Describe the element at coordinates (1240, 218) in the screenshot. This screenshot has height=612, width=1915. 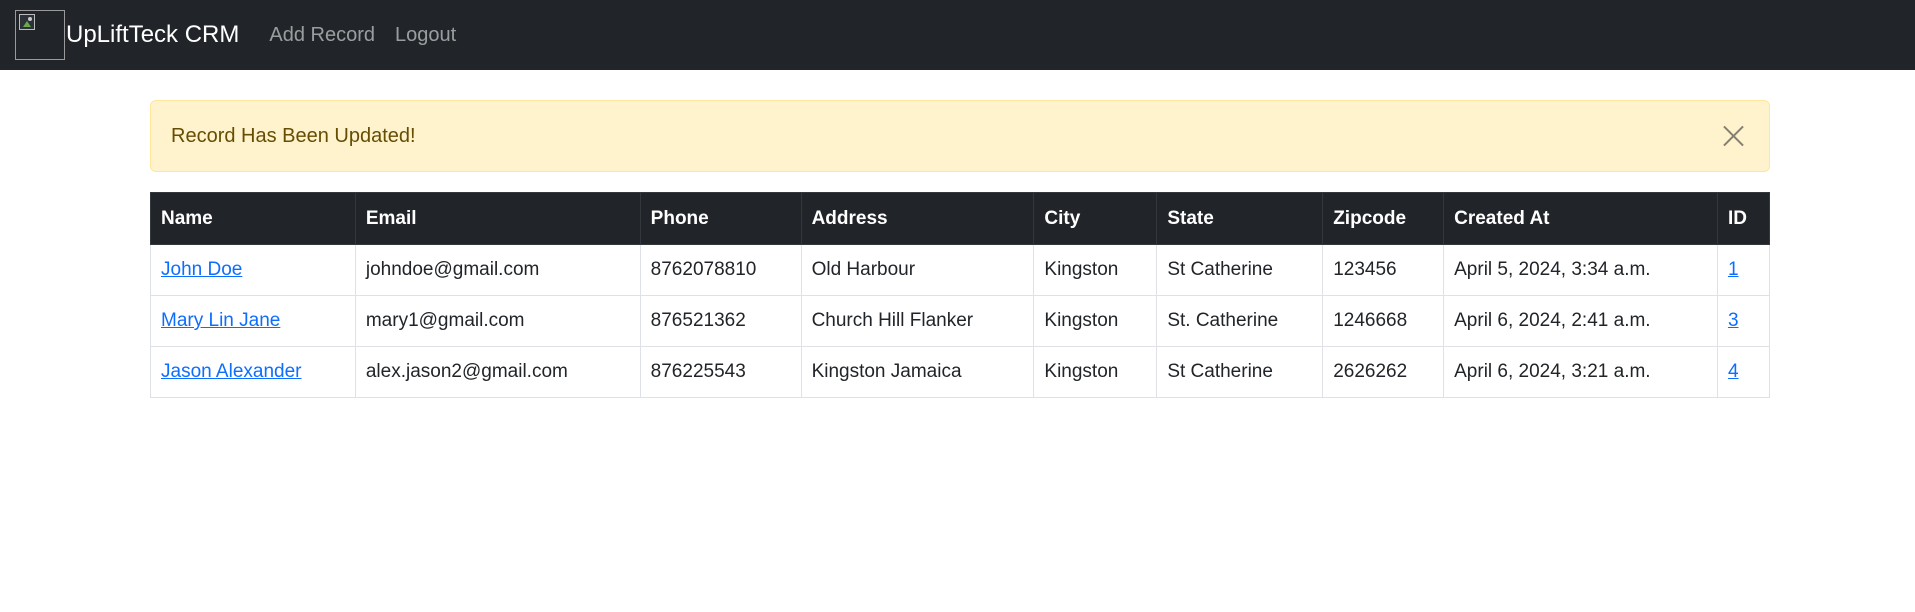
I see `col-header-state: State` at that location.